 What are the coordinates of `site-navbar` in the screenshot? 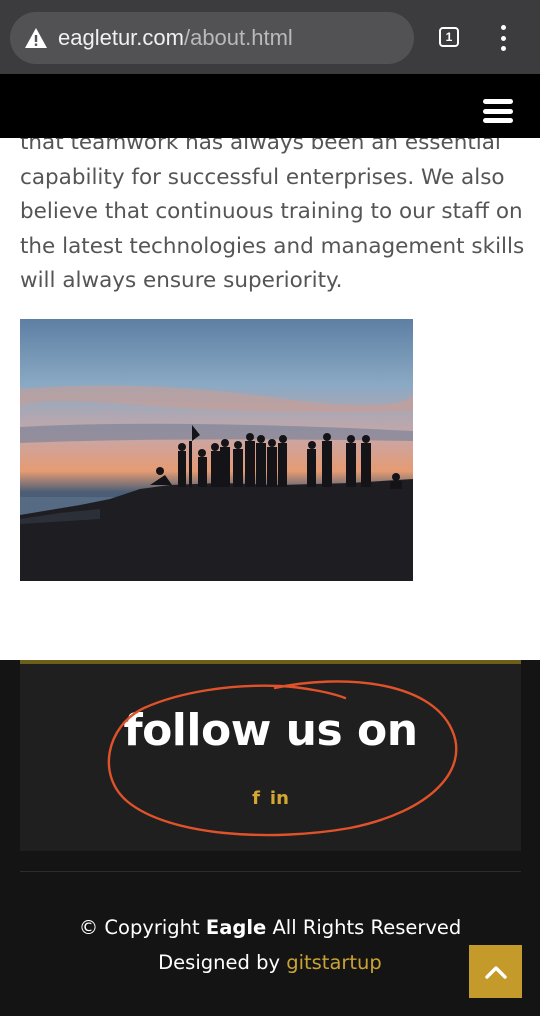 It's located at (270, 106).